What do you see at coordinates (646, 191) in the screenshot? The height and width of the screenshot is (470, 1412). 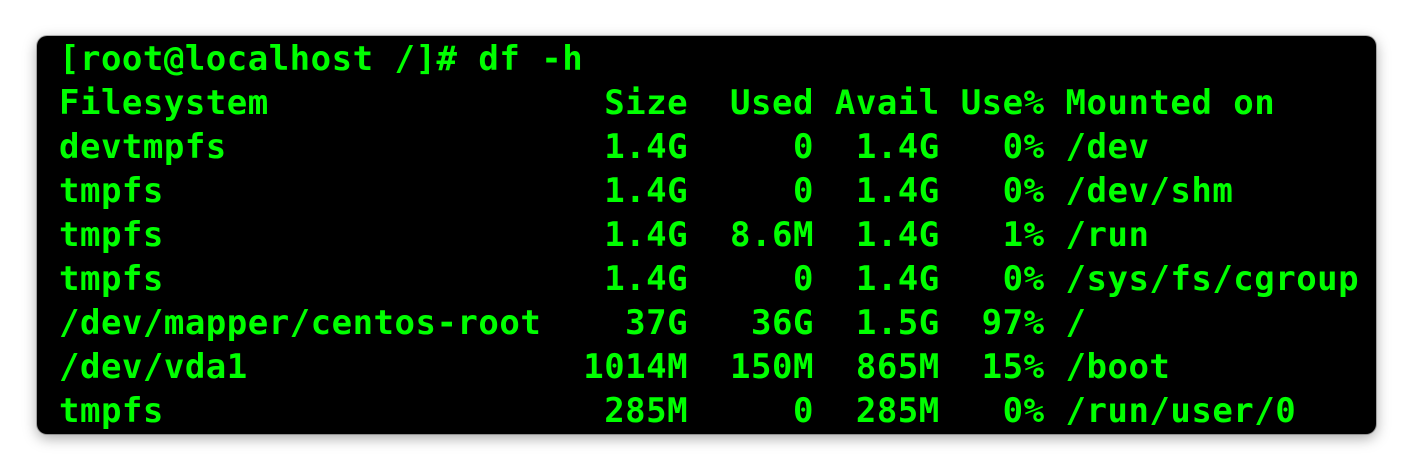 I see `df-row-tmpfs-dev-shm: tmpfs 1.4G 0 1.4G 0% /dev/shm` at bounding box center [646, 191].